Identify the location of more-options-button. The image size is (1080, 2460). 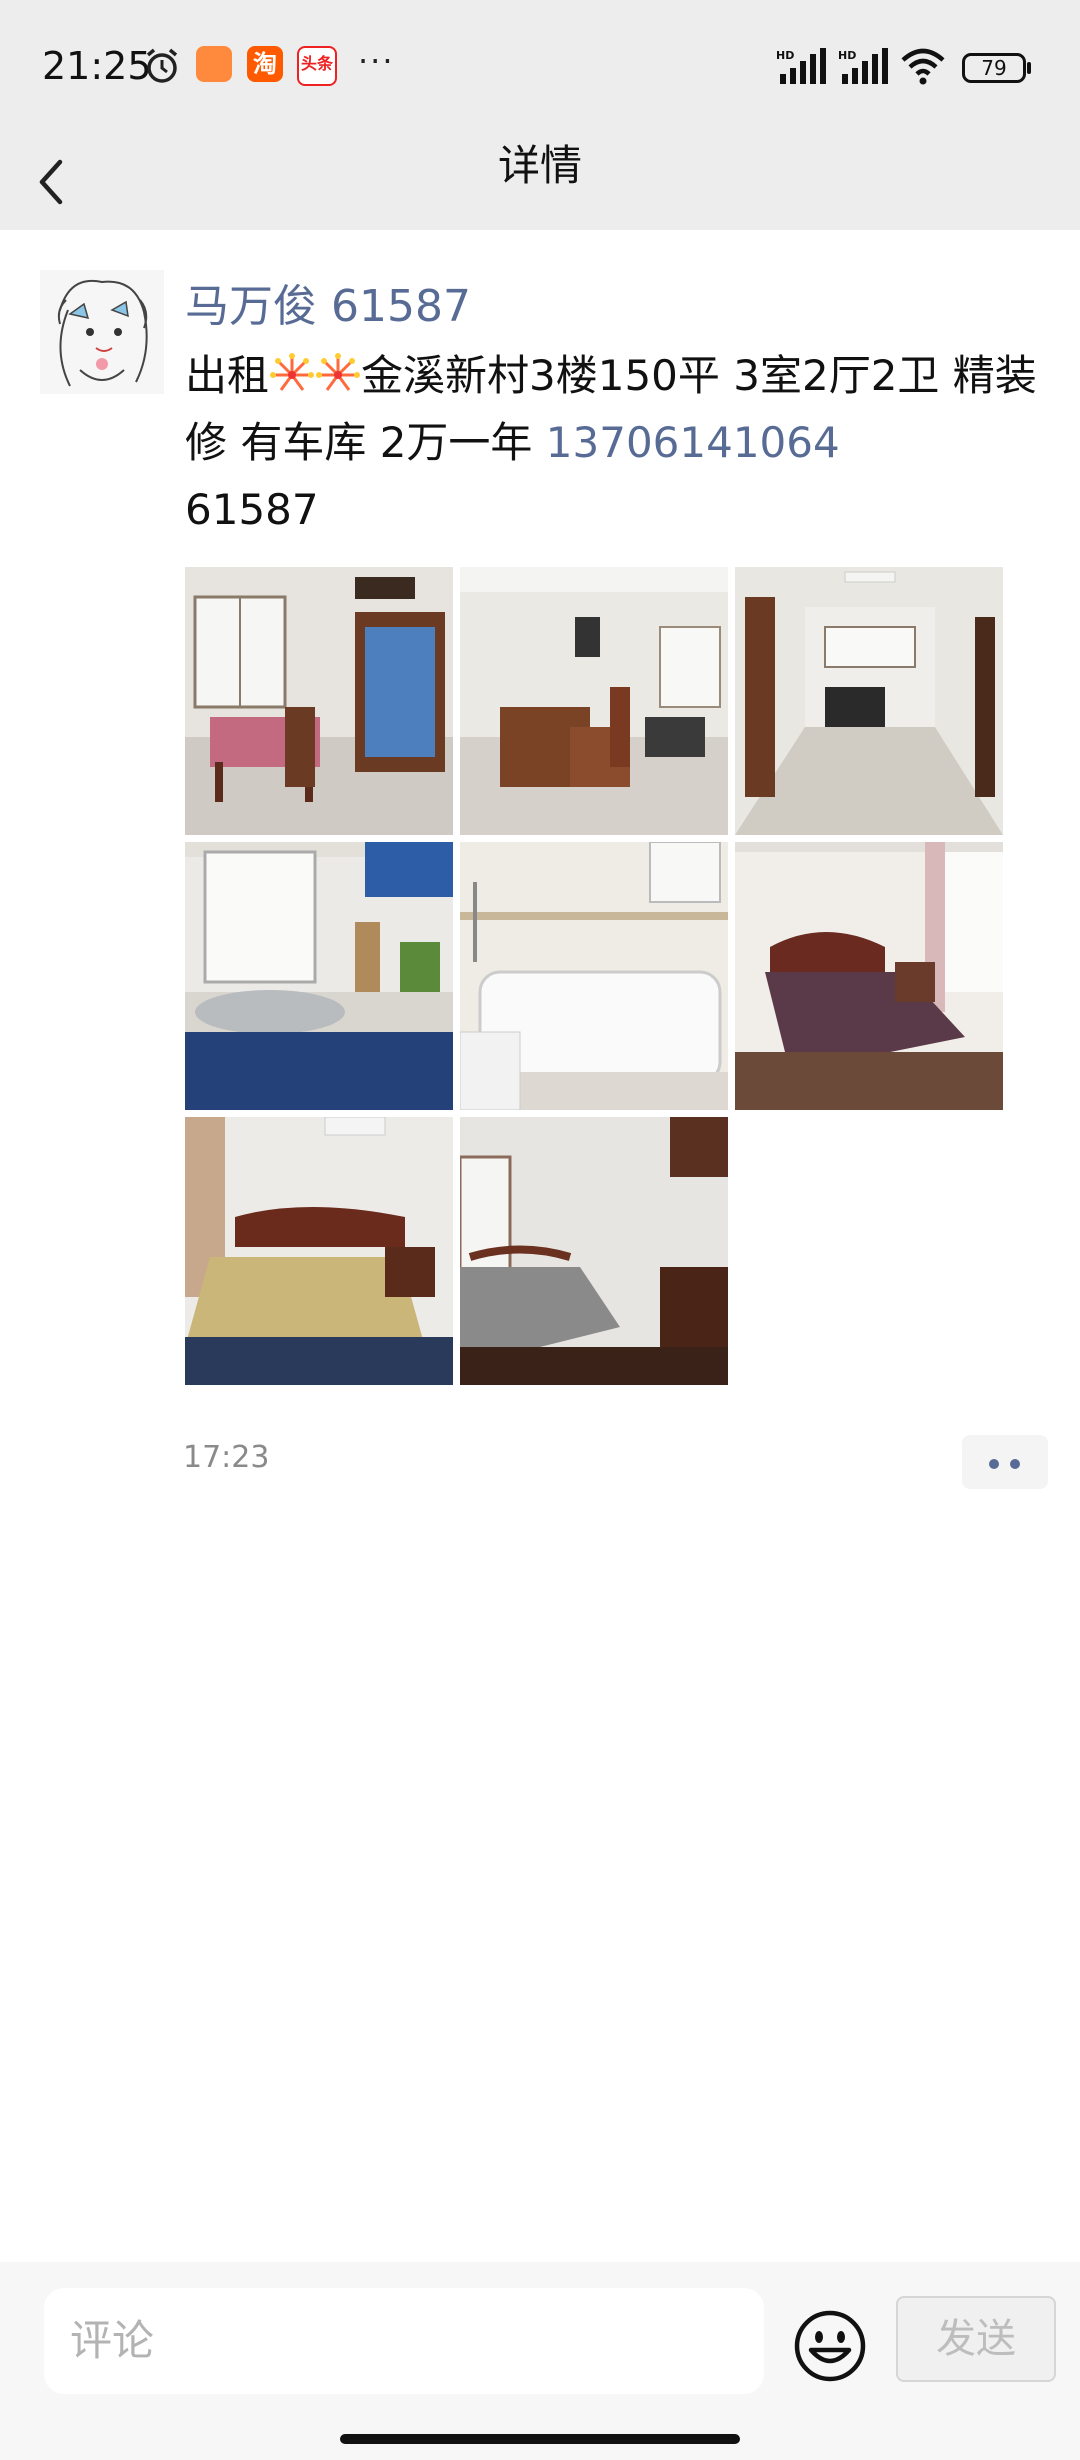
(1005, 1462).